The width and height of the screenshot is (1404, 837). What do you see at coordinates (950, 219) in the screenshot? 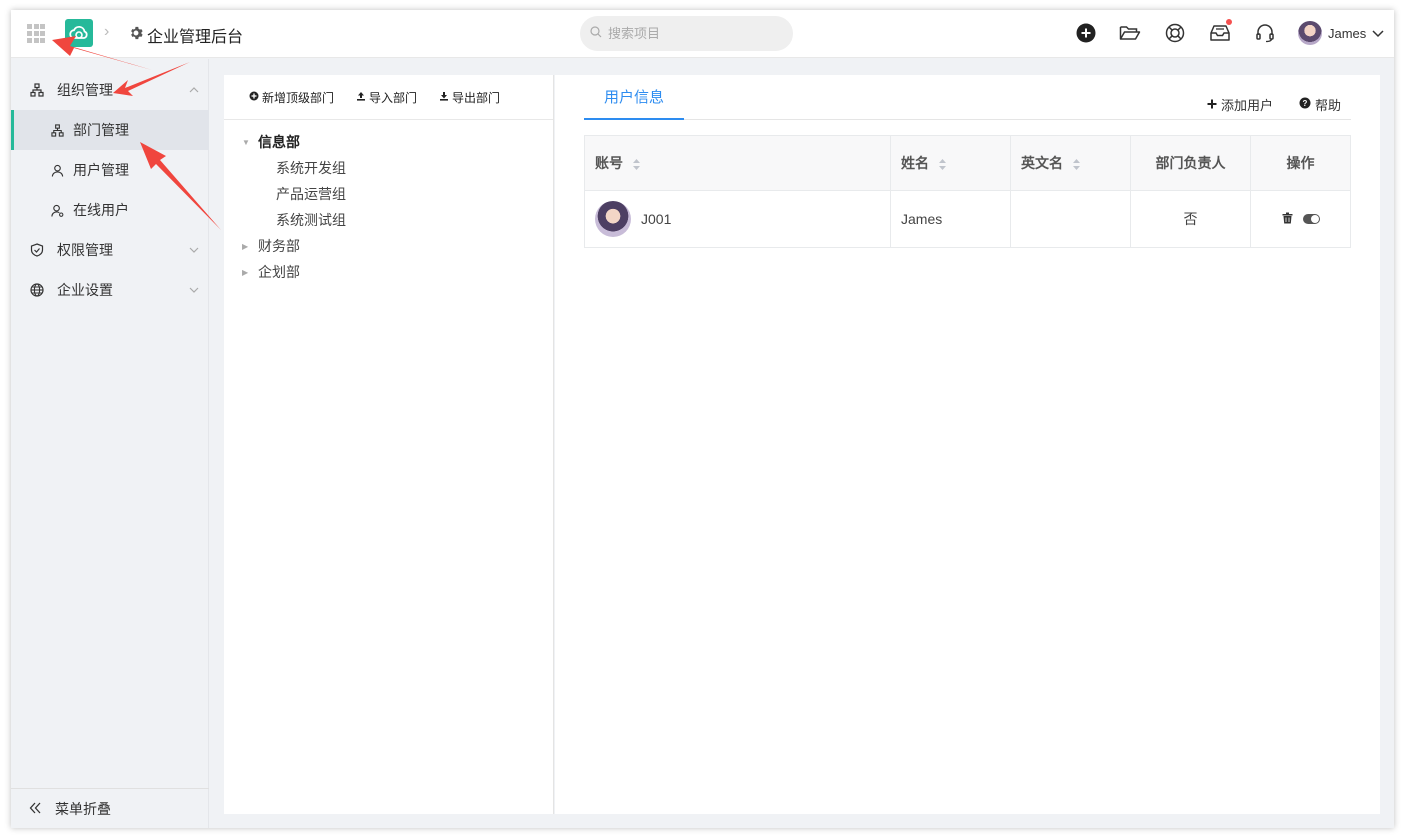
I see `cell-name: James` at bounding box center [950, 219].